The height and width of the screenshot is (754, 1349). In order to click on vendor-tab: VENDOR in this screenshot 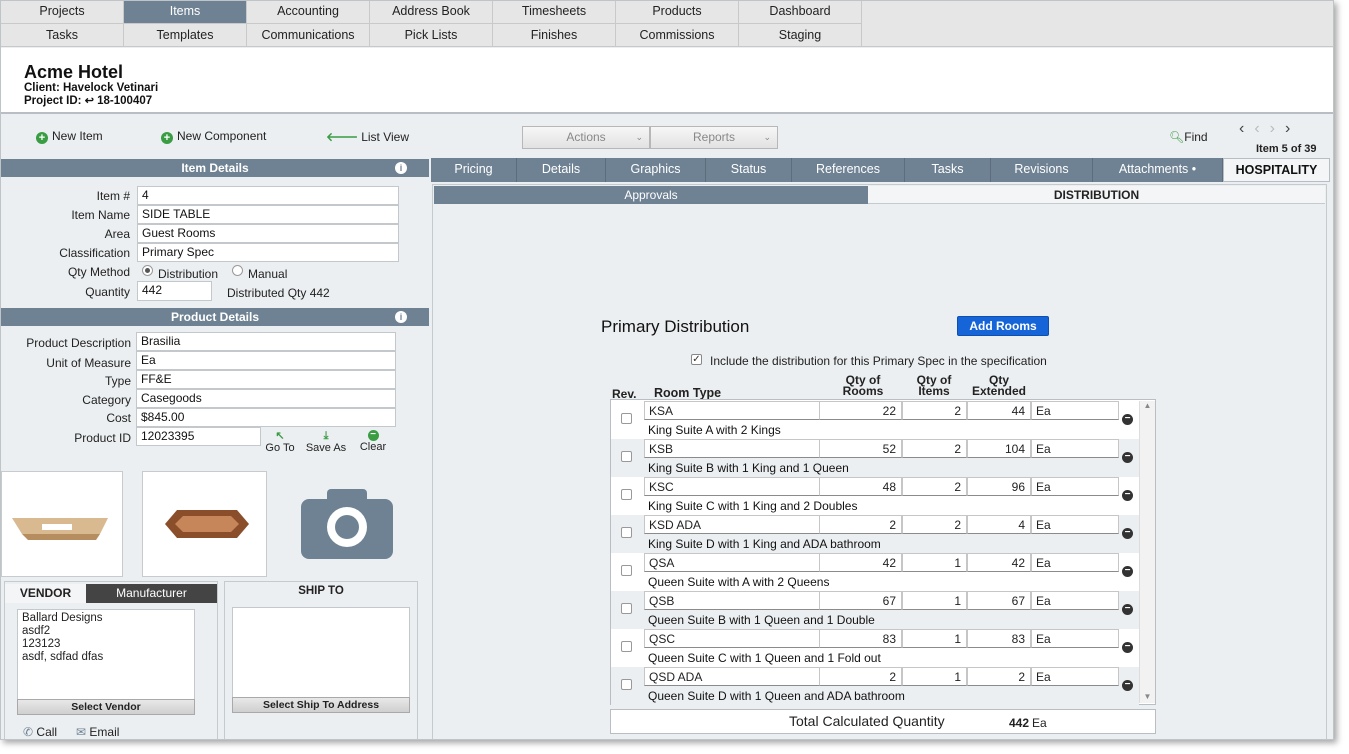, I will do `click(45, 593)`.